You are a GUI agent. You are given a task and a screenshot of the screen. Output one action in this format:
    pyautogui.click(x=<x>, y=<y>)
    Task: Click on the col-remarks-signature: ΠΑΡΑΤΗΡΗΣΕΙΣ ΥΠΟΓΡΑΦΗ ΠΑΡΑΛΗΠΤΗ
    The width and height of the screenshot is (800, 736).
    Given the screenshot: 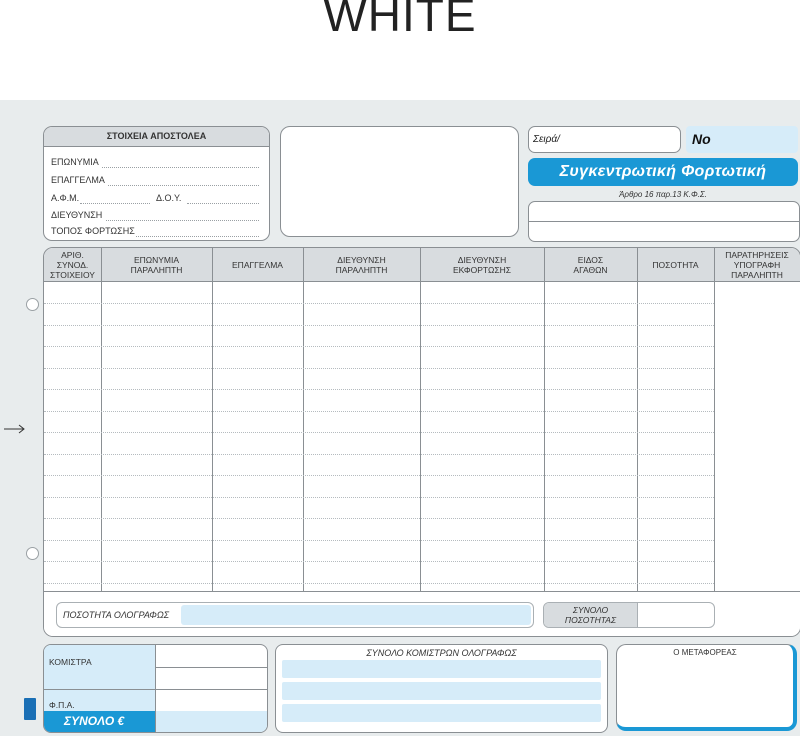 What is the action you would take?
    pyautogui.click(x=757, y=264)
    